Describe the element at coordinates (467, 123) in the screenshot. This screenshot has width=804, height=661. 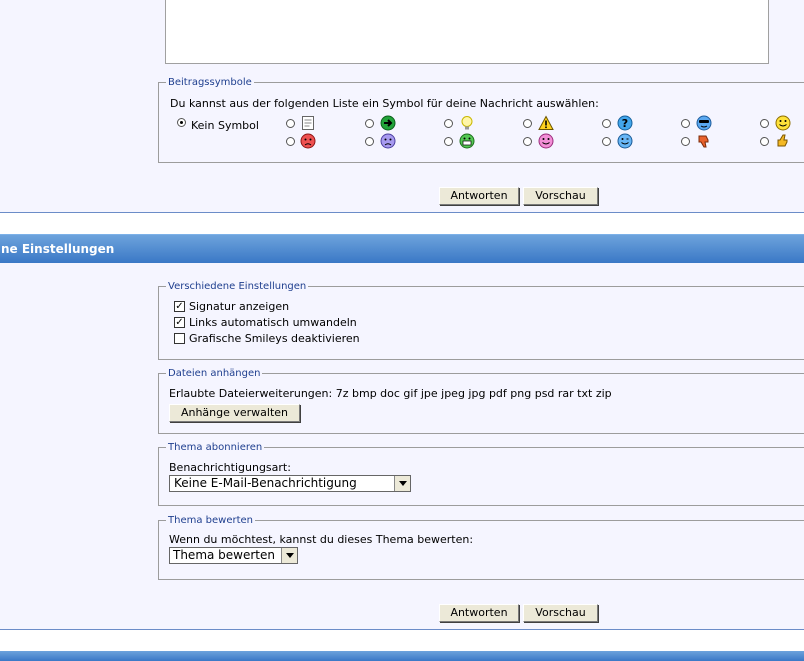
I see `lightbulb-icon` at that location.